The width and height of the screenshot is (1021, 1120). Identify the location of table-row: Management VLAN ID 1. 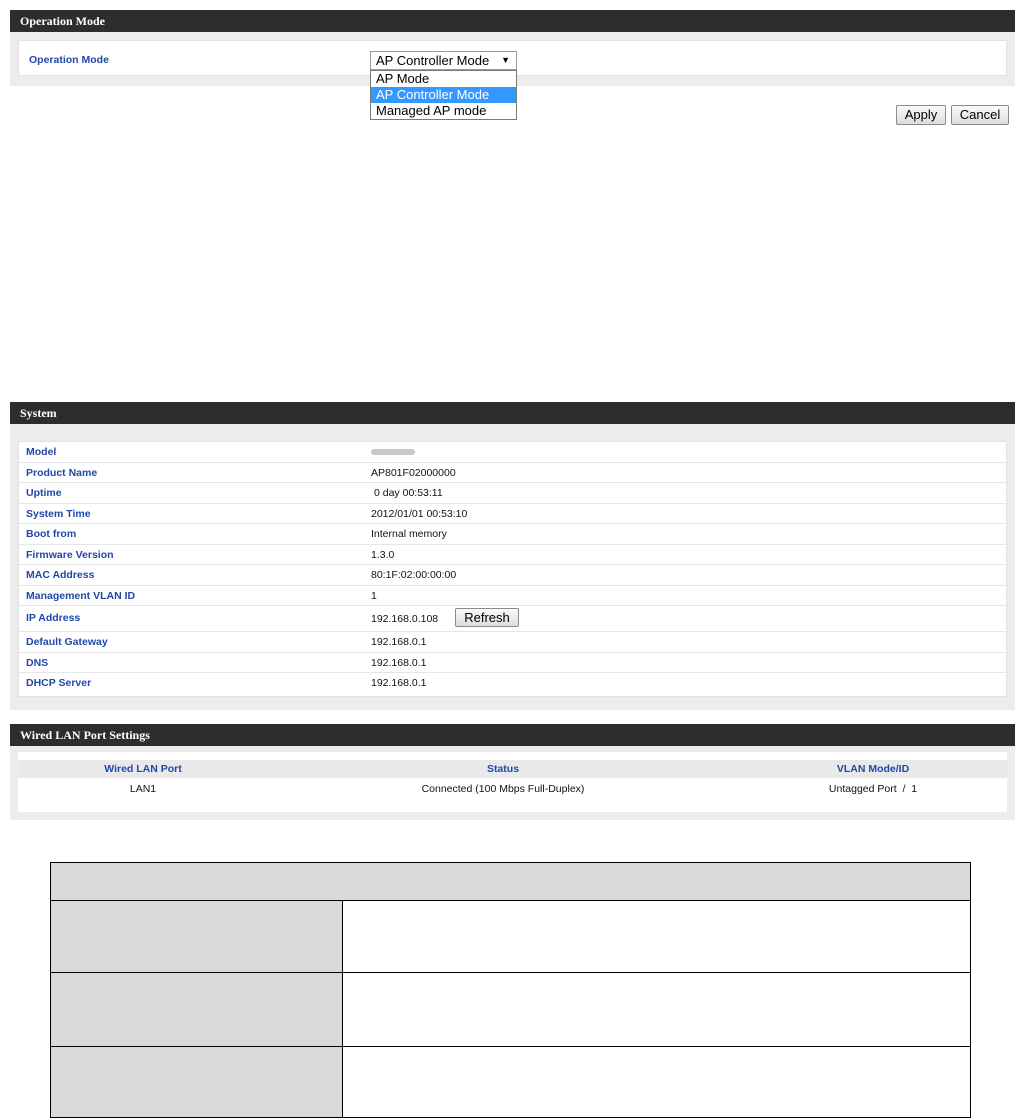
(512, 596).